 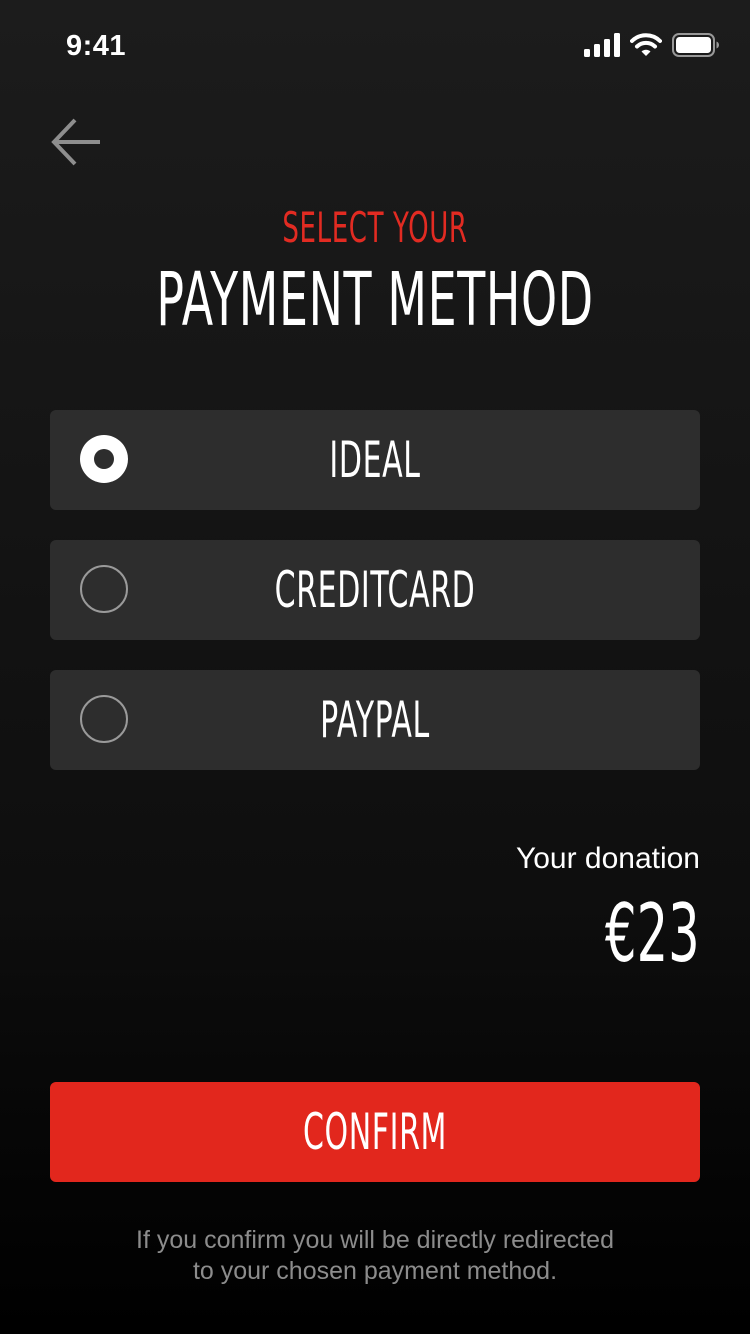 What do you see at coordinates (375, 1271) in the screenshot?
I see `redirect-notice-line-2: to your chosen payment method.` at bounding box center [375, 1271].